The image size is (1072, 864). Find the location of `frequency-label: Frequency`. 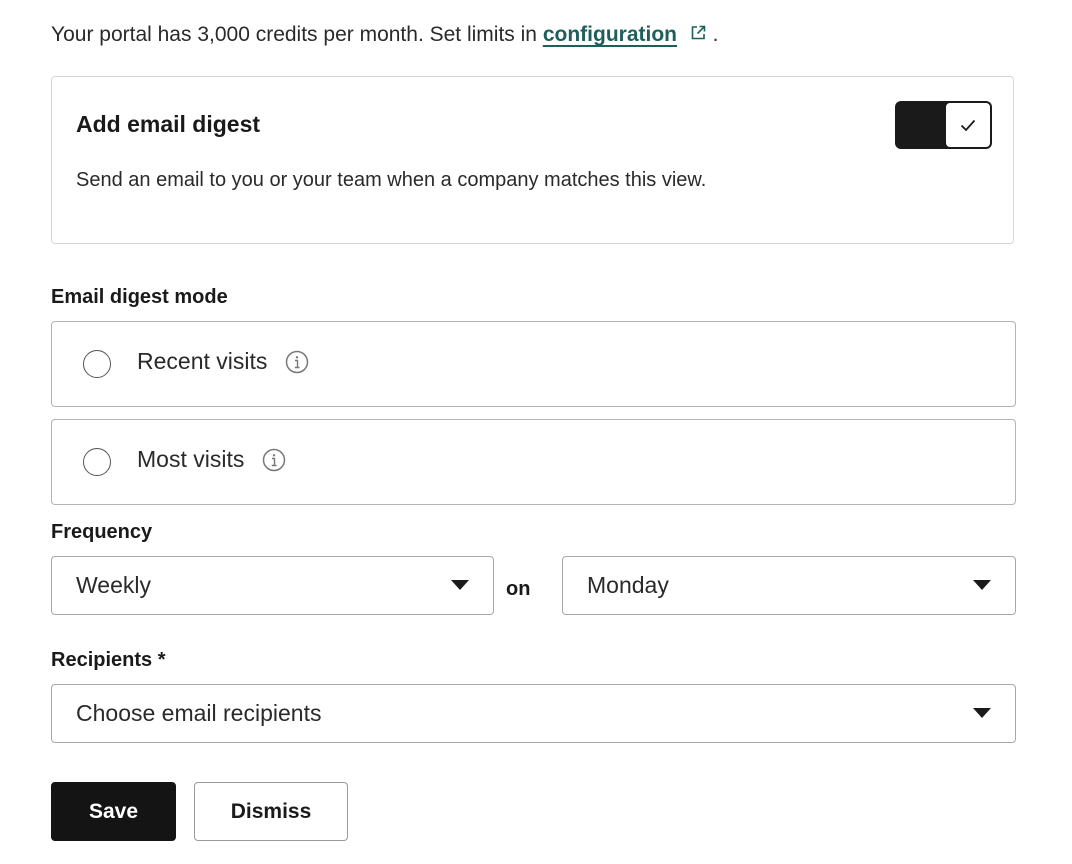

frequency-label: Frequency is located at coordinates (102, 532).